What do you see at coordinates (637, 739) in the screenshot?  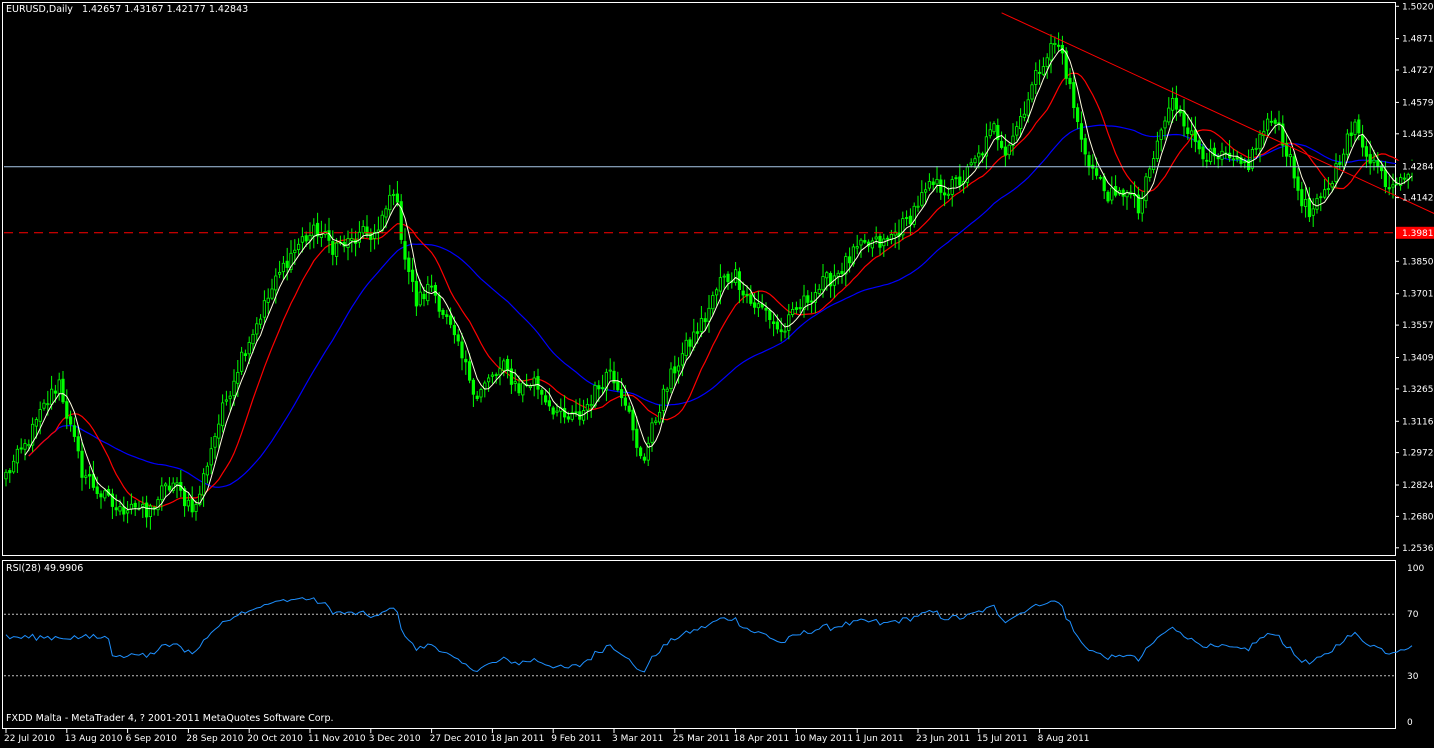 I see `time-tick-label: 3 Mar 2011` at bounding box center [637, 739].